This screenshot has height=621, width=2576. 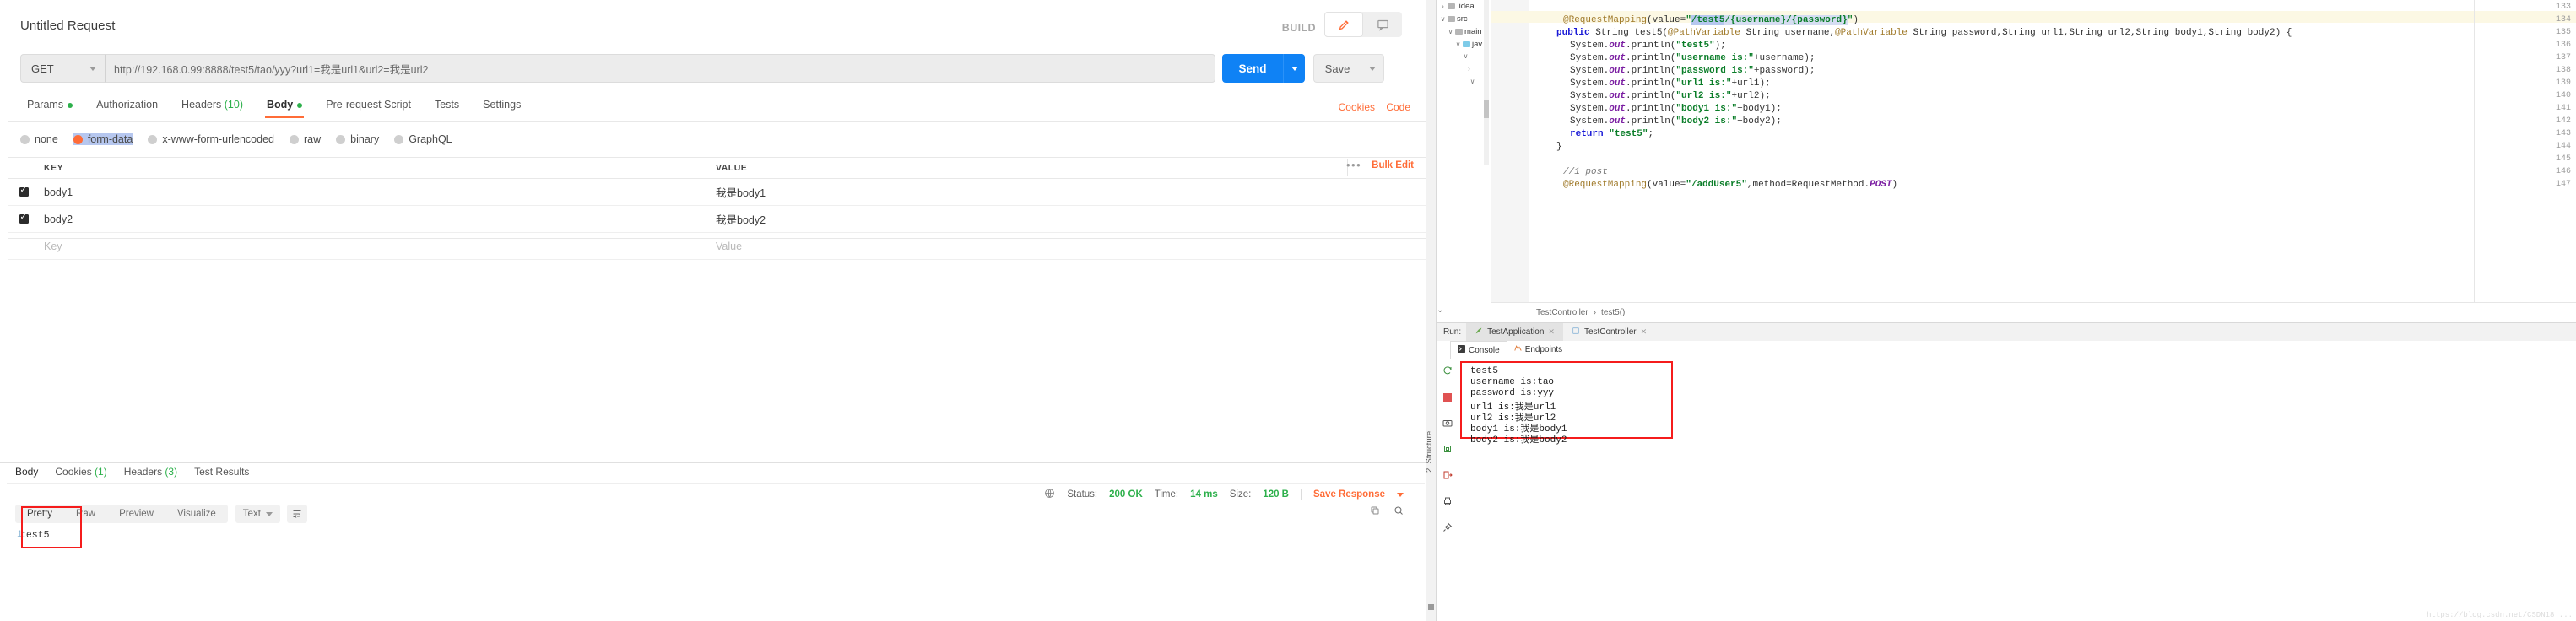 I want to click on cookies-link: Cookies, so click(x=1357, y=107).